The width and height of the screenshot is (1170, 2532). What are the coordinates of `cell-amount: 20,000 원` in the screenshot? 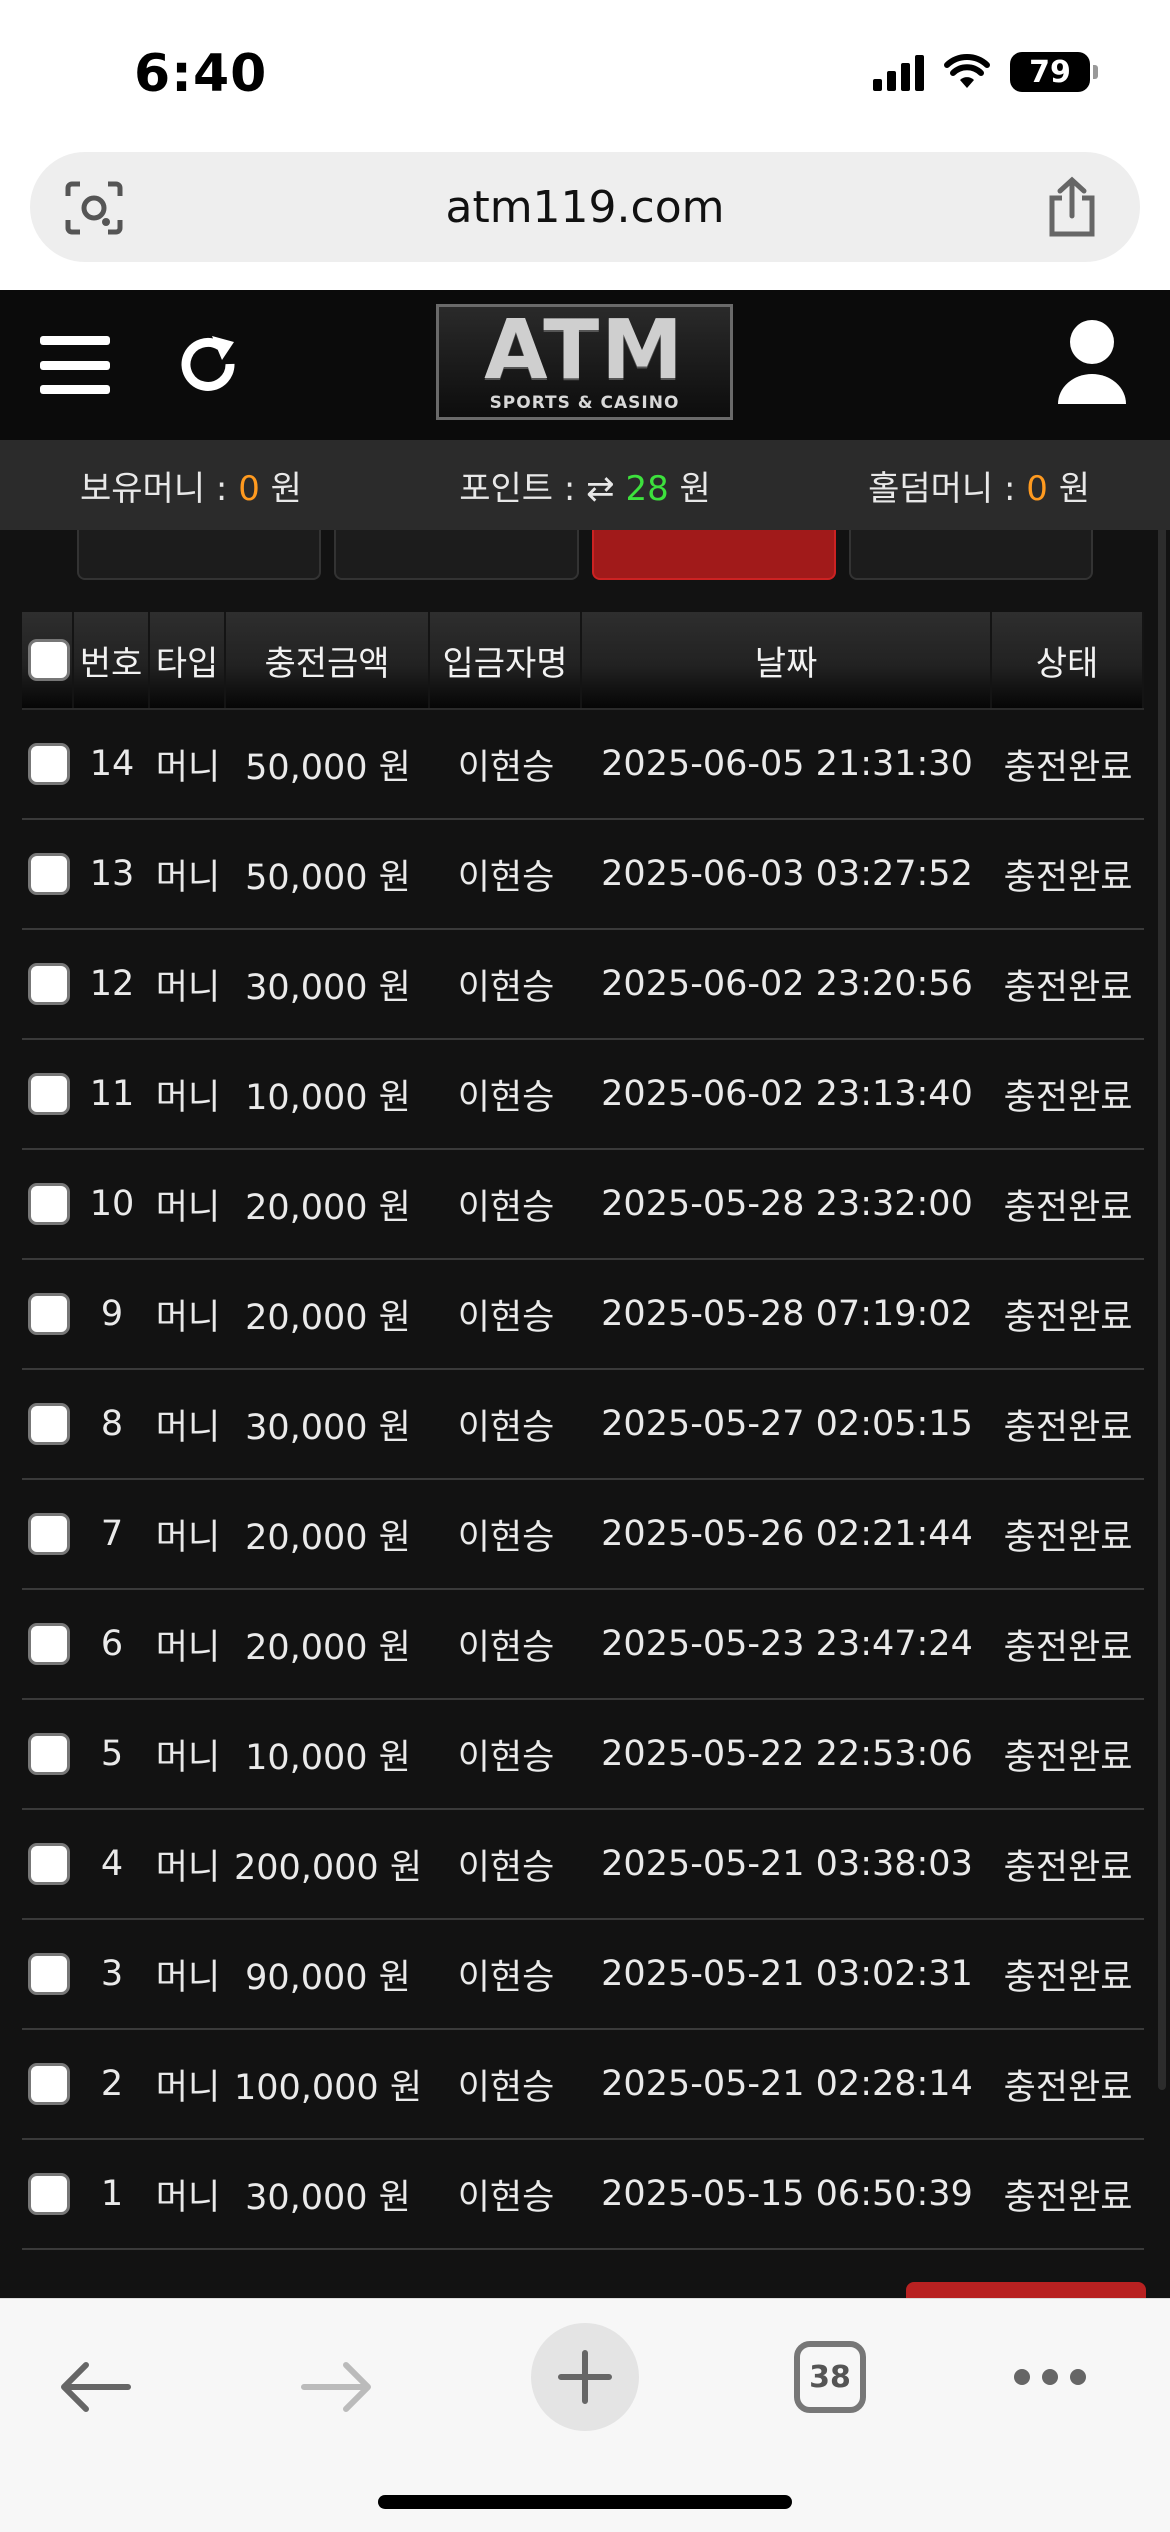 It's located at (328, 1207).